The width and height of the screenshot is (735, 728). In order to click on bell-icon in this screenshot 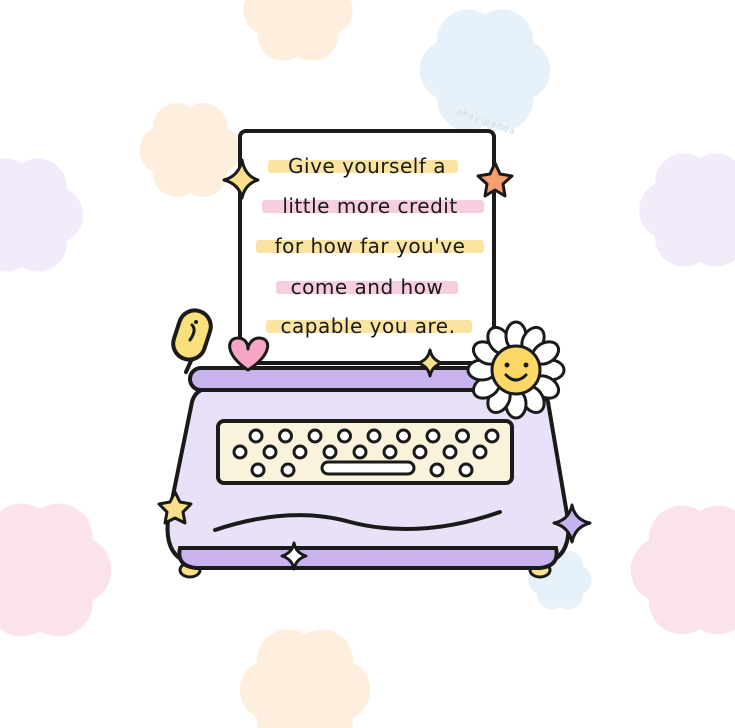, I will do `click(192, 341)`.